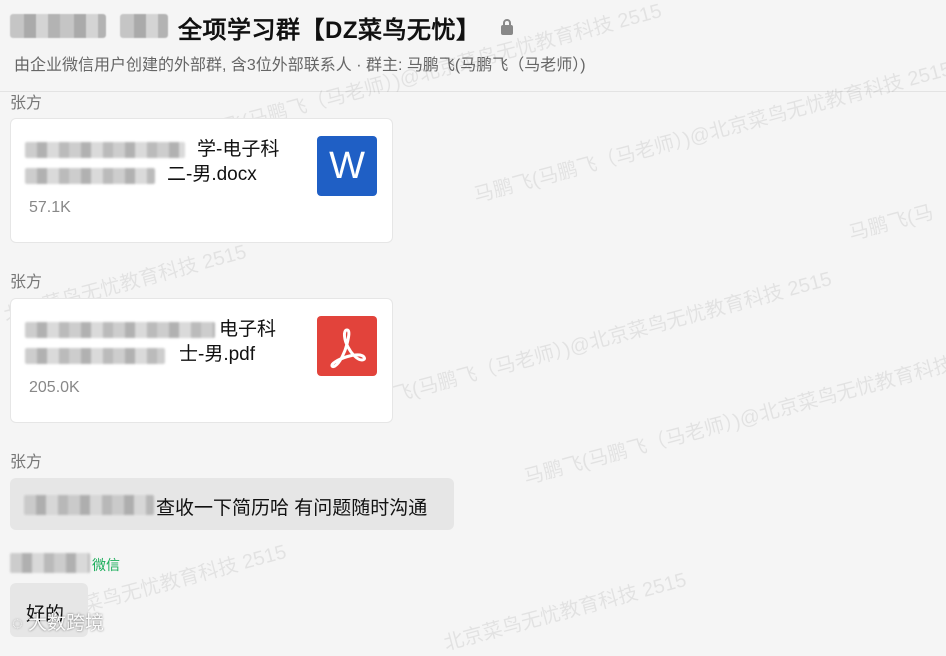 This screenshot has height=656, width=946. Describe the element at coordinates (891, 223) in the screenshot. I see `watermark: 马鹏飞(马` at that location.